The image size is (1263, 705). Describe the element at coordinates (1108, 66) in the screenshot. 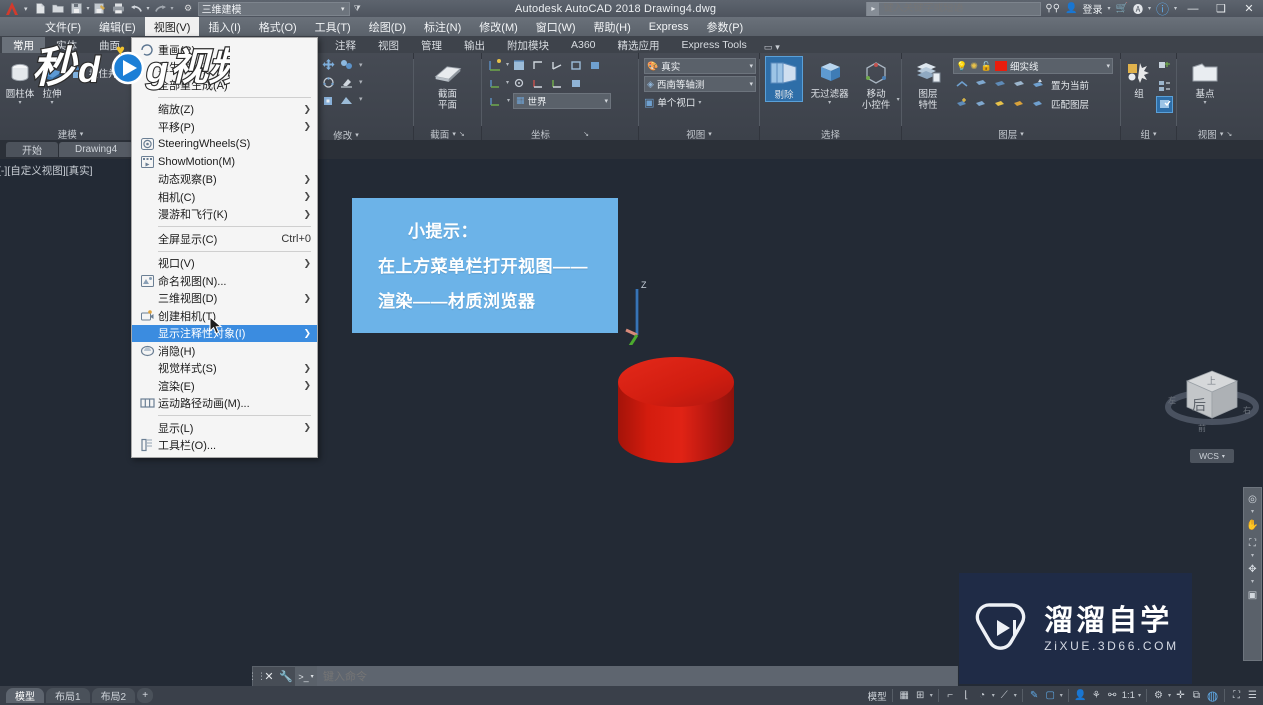

I see `layer-caret-icon: ▾` at that location.